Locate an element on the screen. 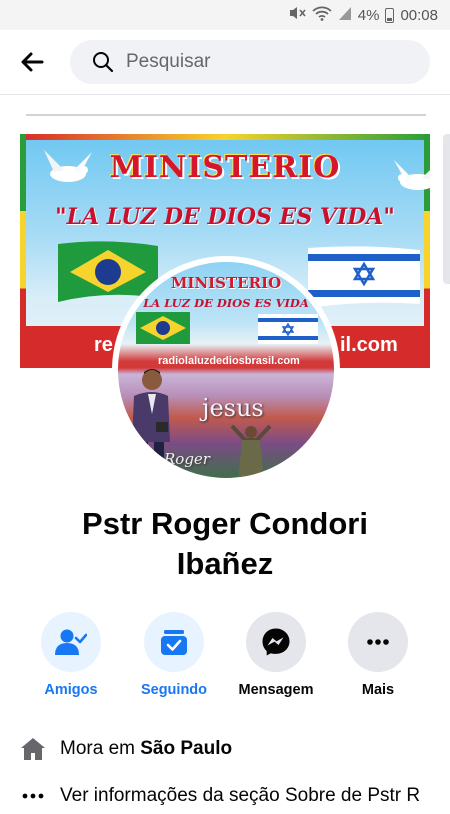  cover-title: MINISTERIO is located at coordinates (225, 167).